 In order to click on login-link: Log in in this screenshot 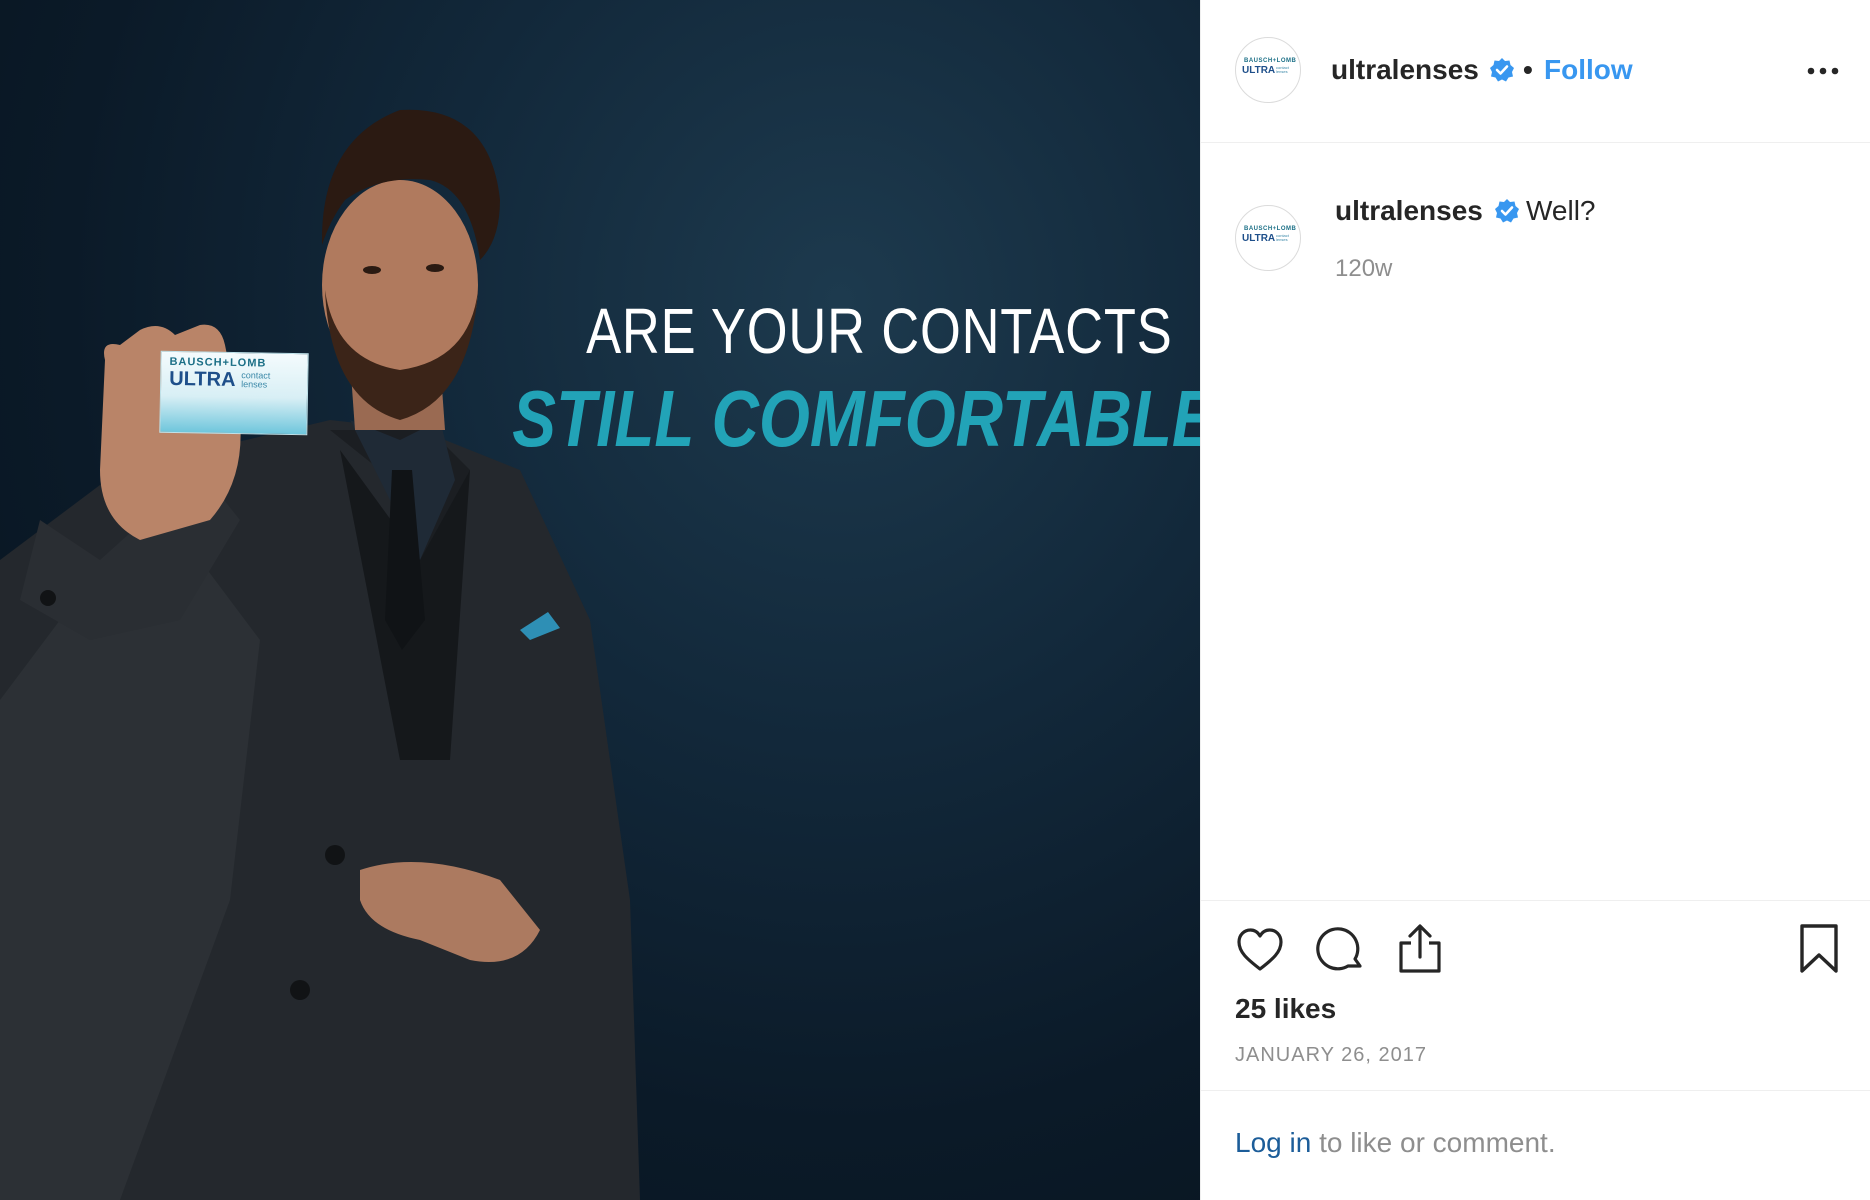, I will do `click(1273, 1142)`.